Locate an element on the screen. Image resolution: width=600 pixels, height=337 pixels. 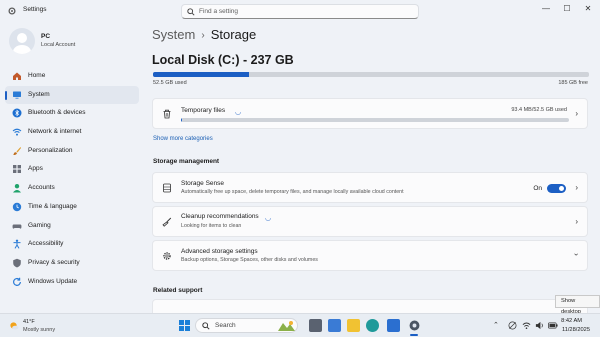
cleanup-title: Cleanup recommendations is located at coordinates (220, 216).